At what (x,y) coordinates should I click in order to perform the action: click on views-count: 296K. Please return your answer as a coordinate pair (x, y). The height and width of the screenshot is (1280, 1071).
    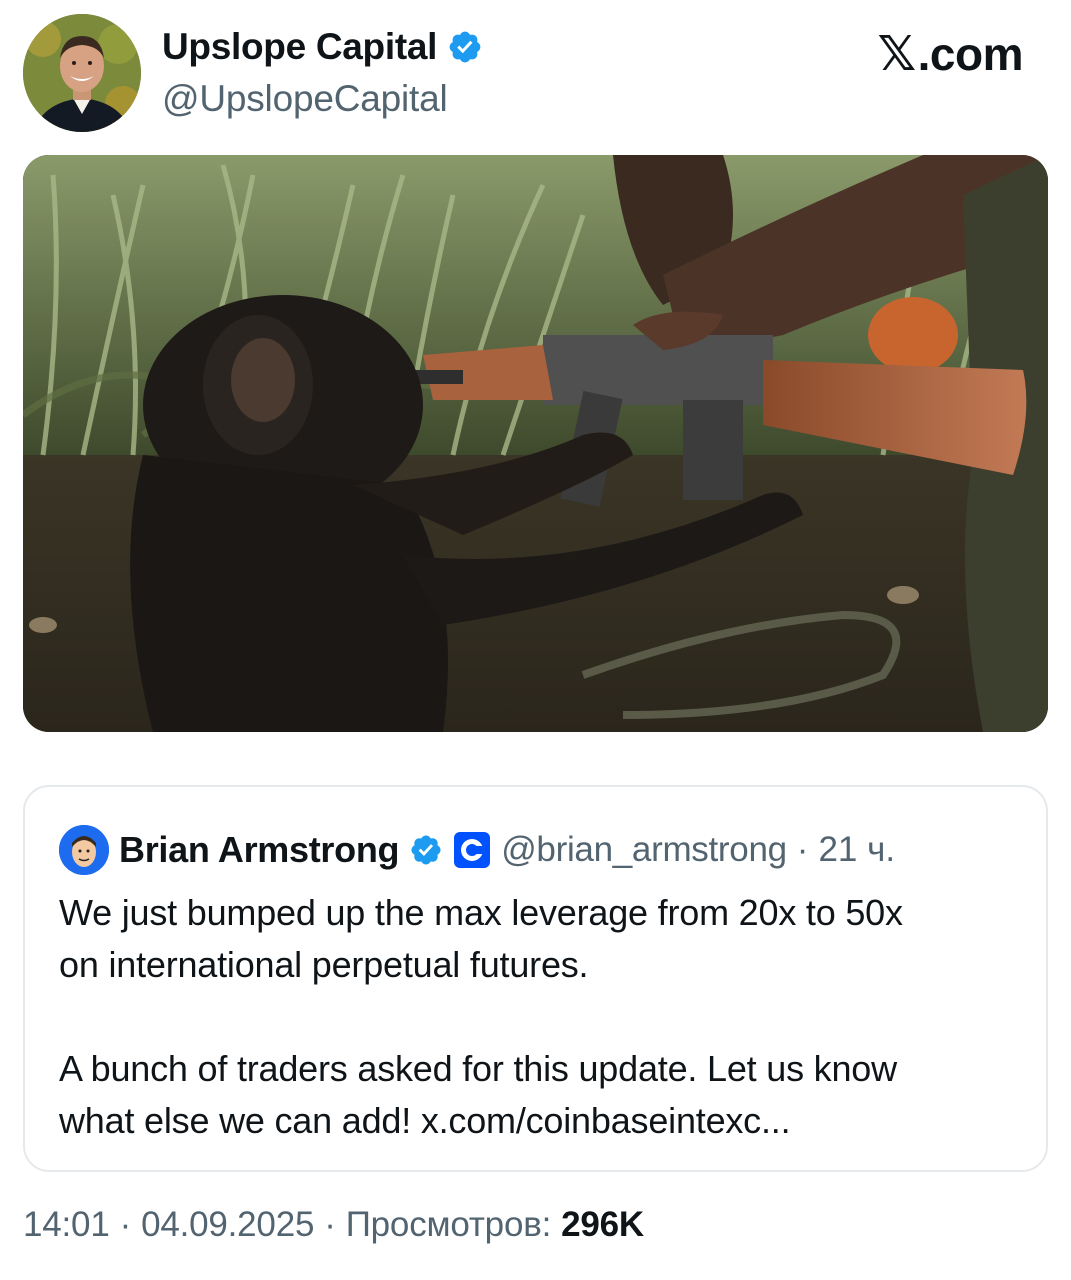
    Looking at the image, I should click on (603, 1224).